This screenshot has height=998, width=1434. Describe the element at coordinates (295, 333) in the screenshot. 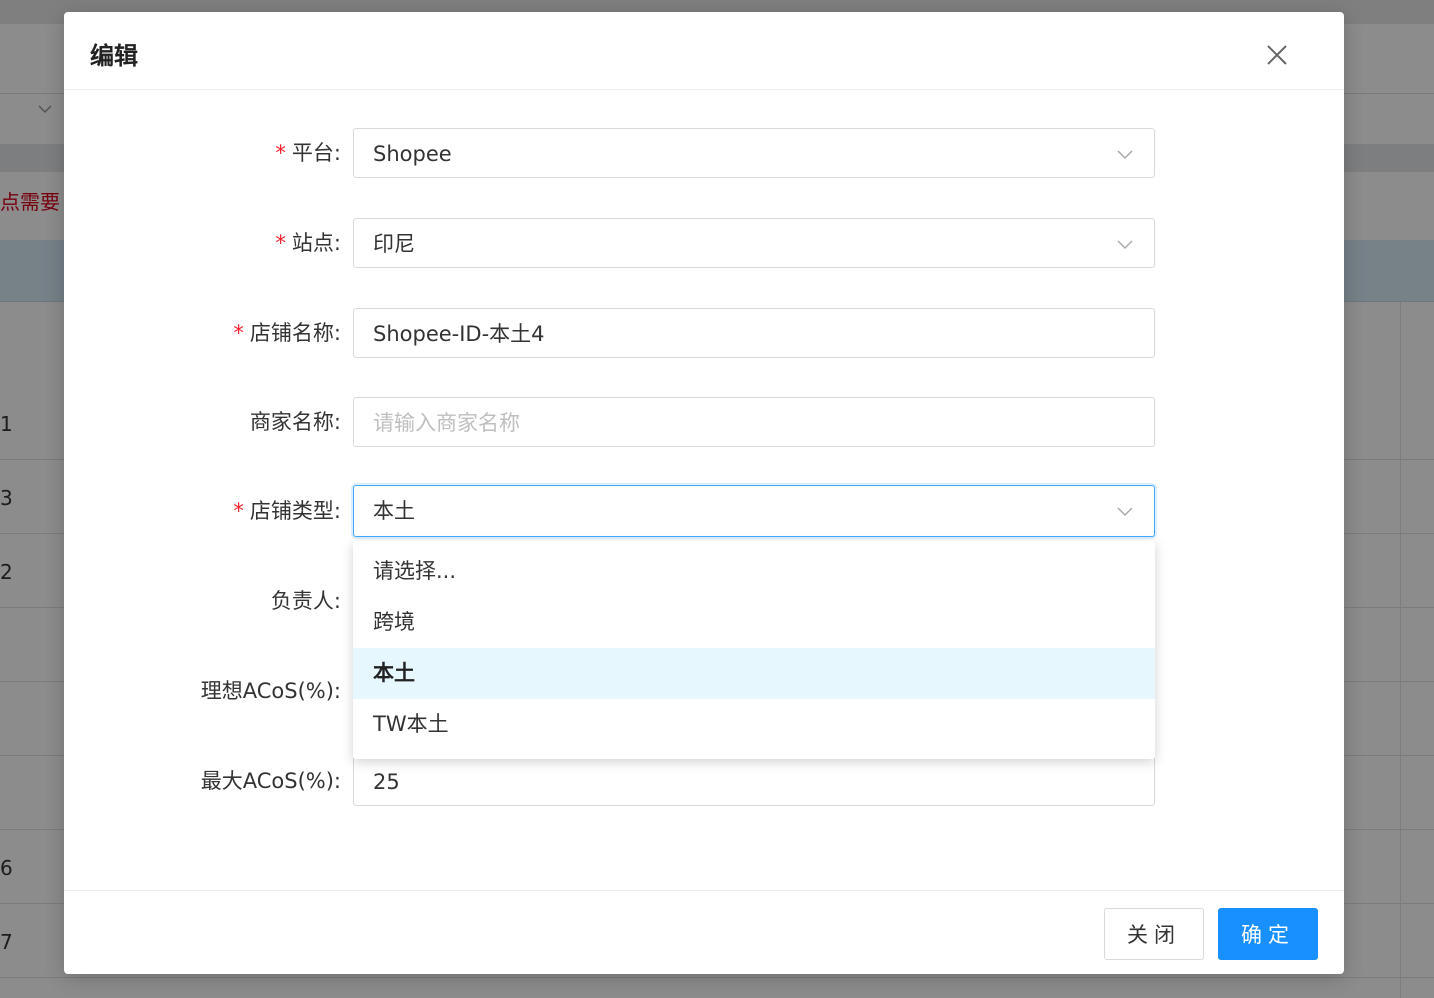

I see `store-name-label-text: 店铺名称:` at that location.